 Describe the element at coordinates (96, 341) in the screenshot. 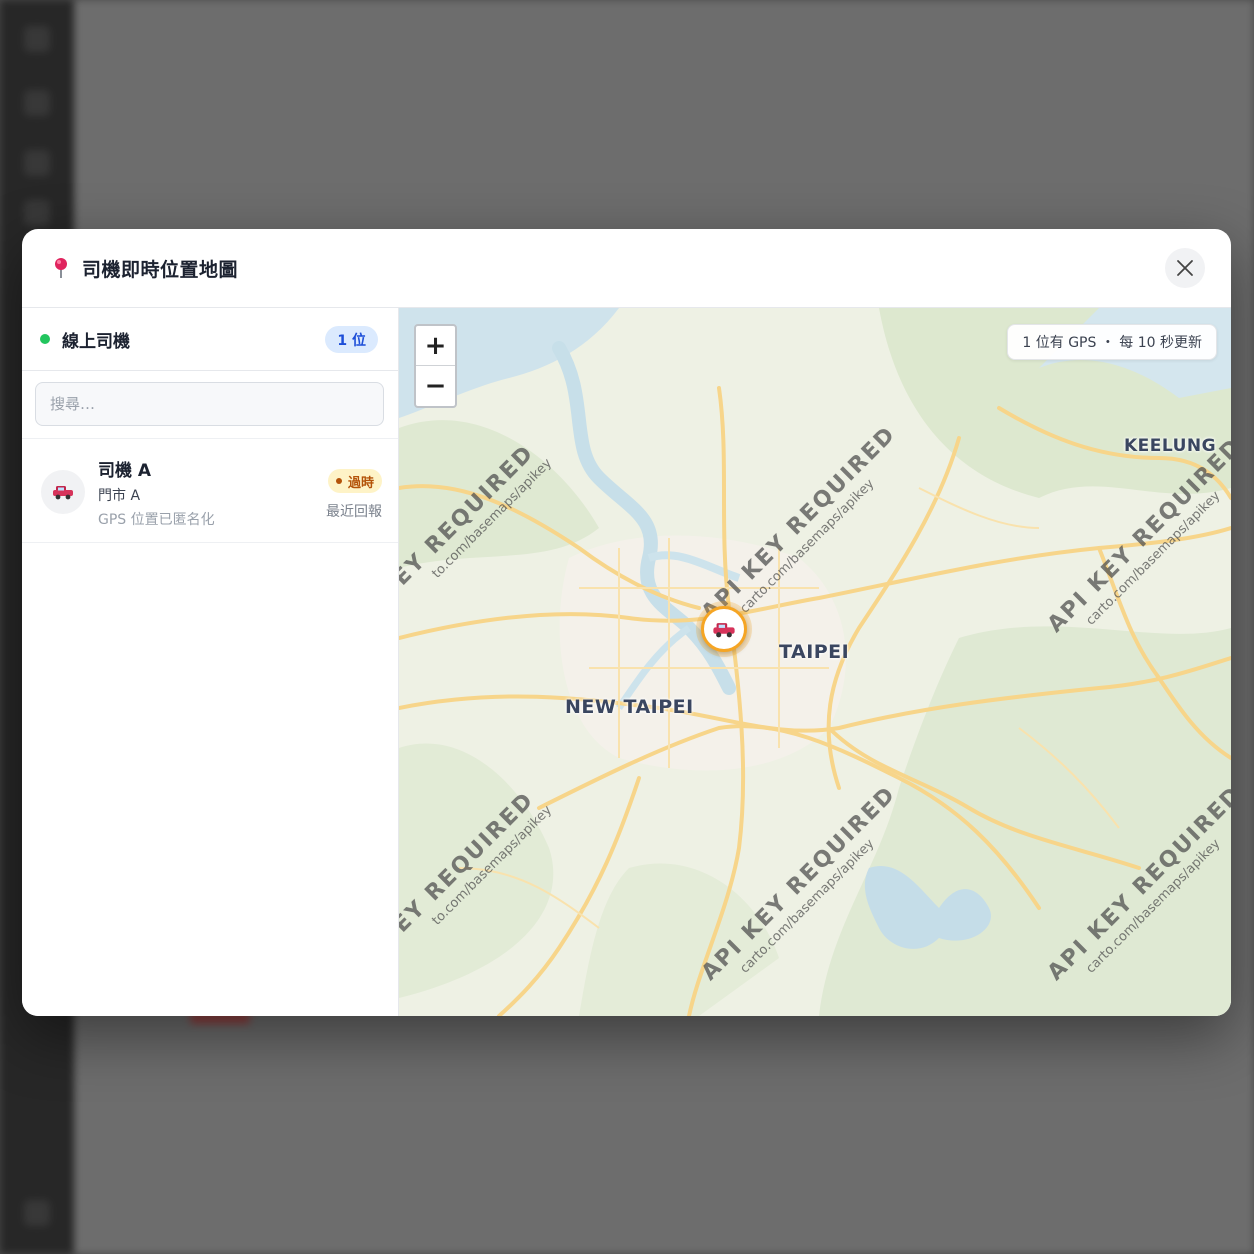

I see `sidebar-title: 線上司機` at that location.